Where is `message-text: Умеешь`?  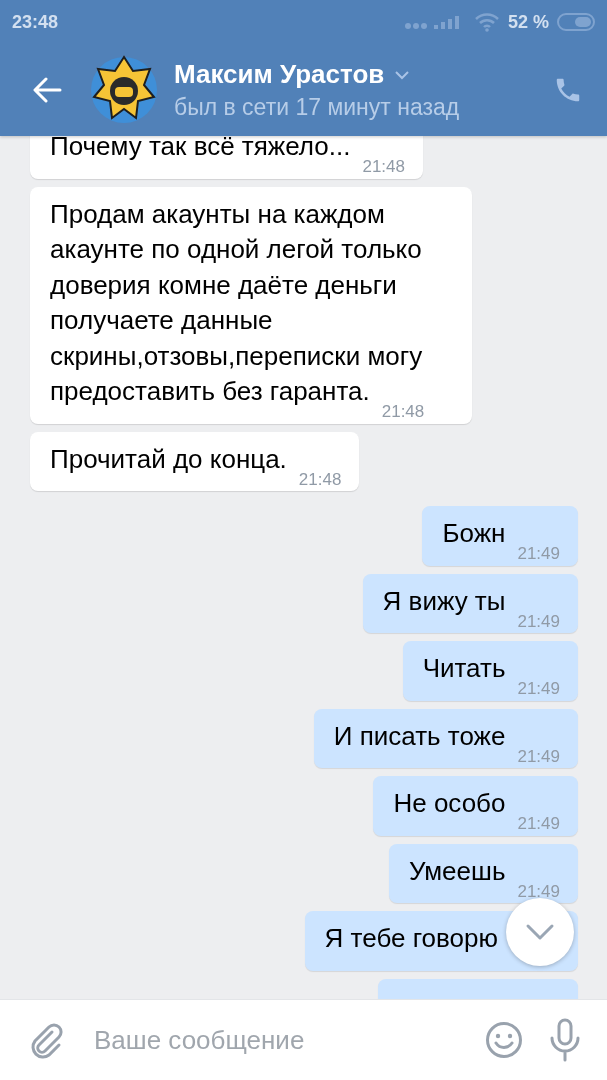 message-text: Умеешь is located at coordinates (457, 870).